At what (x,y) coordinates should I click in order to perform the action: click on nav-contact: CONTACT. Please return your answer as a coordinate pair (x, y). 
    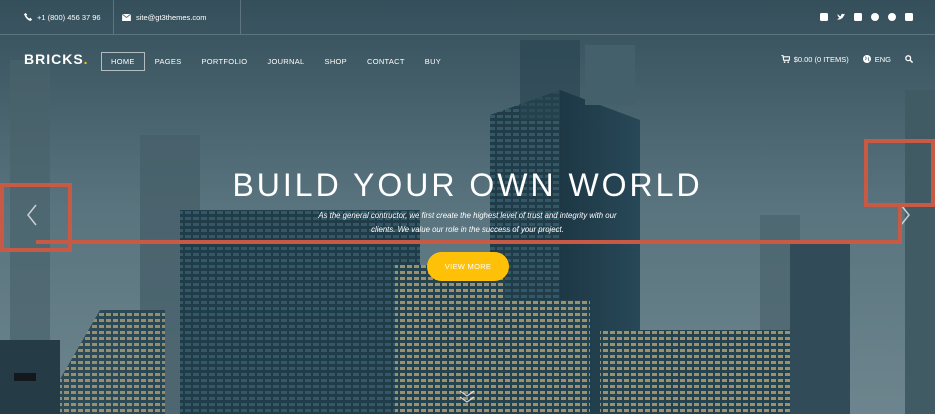
    Looking at the image, I should click on (386, 61).